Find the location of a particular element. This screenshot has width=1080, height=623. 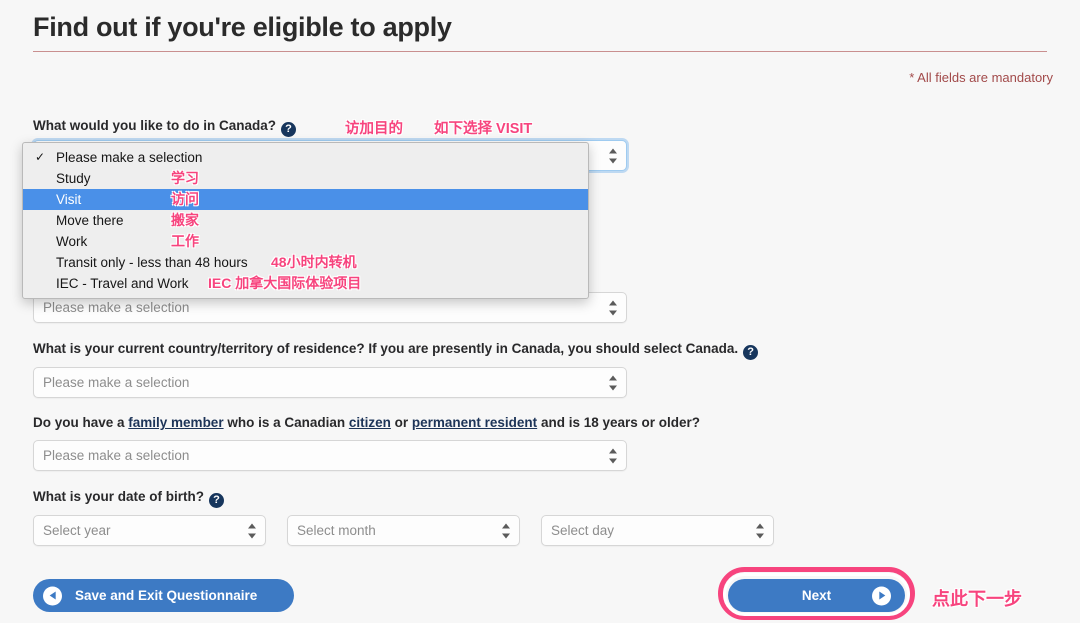

select-birth-year-value: Select year is located at coordinates (77, 530).